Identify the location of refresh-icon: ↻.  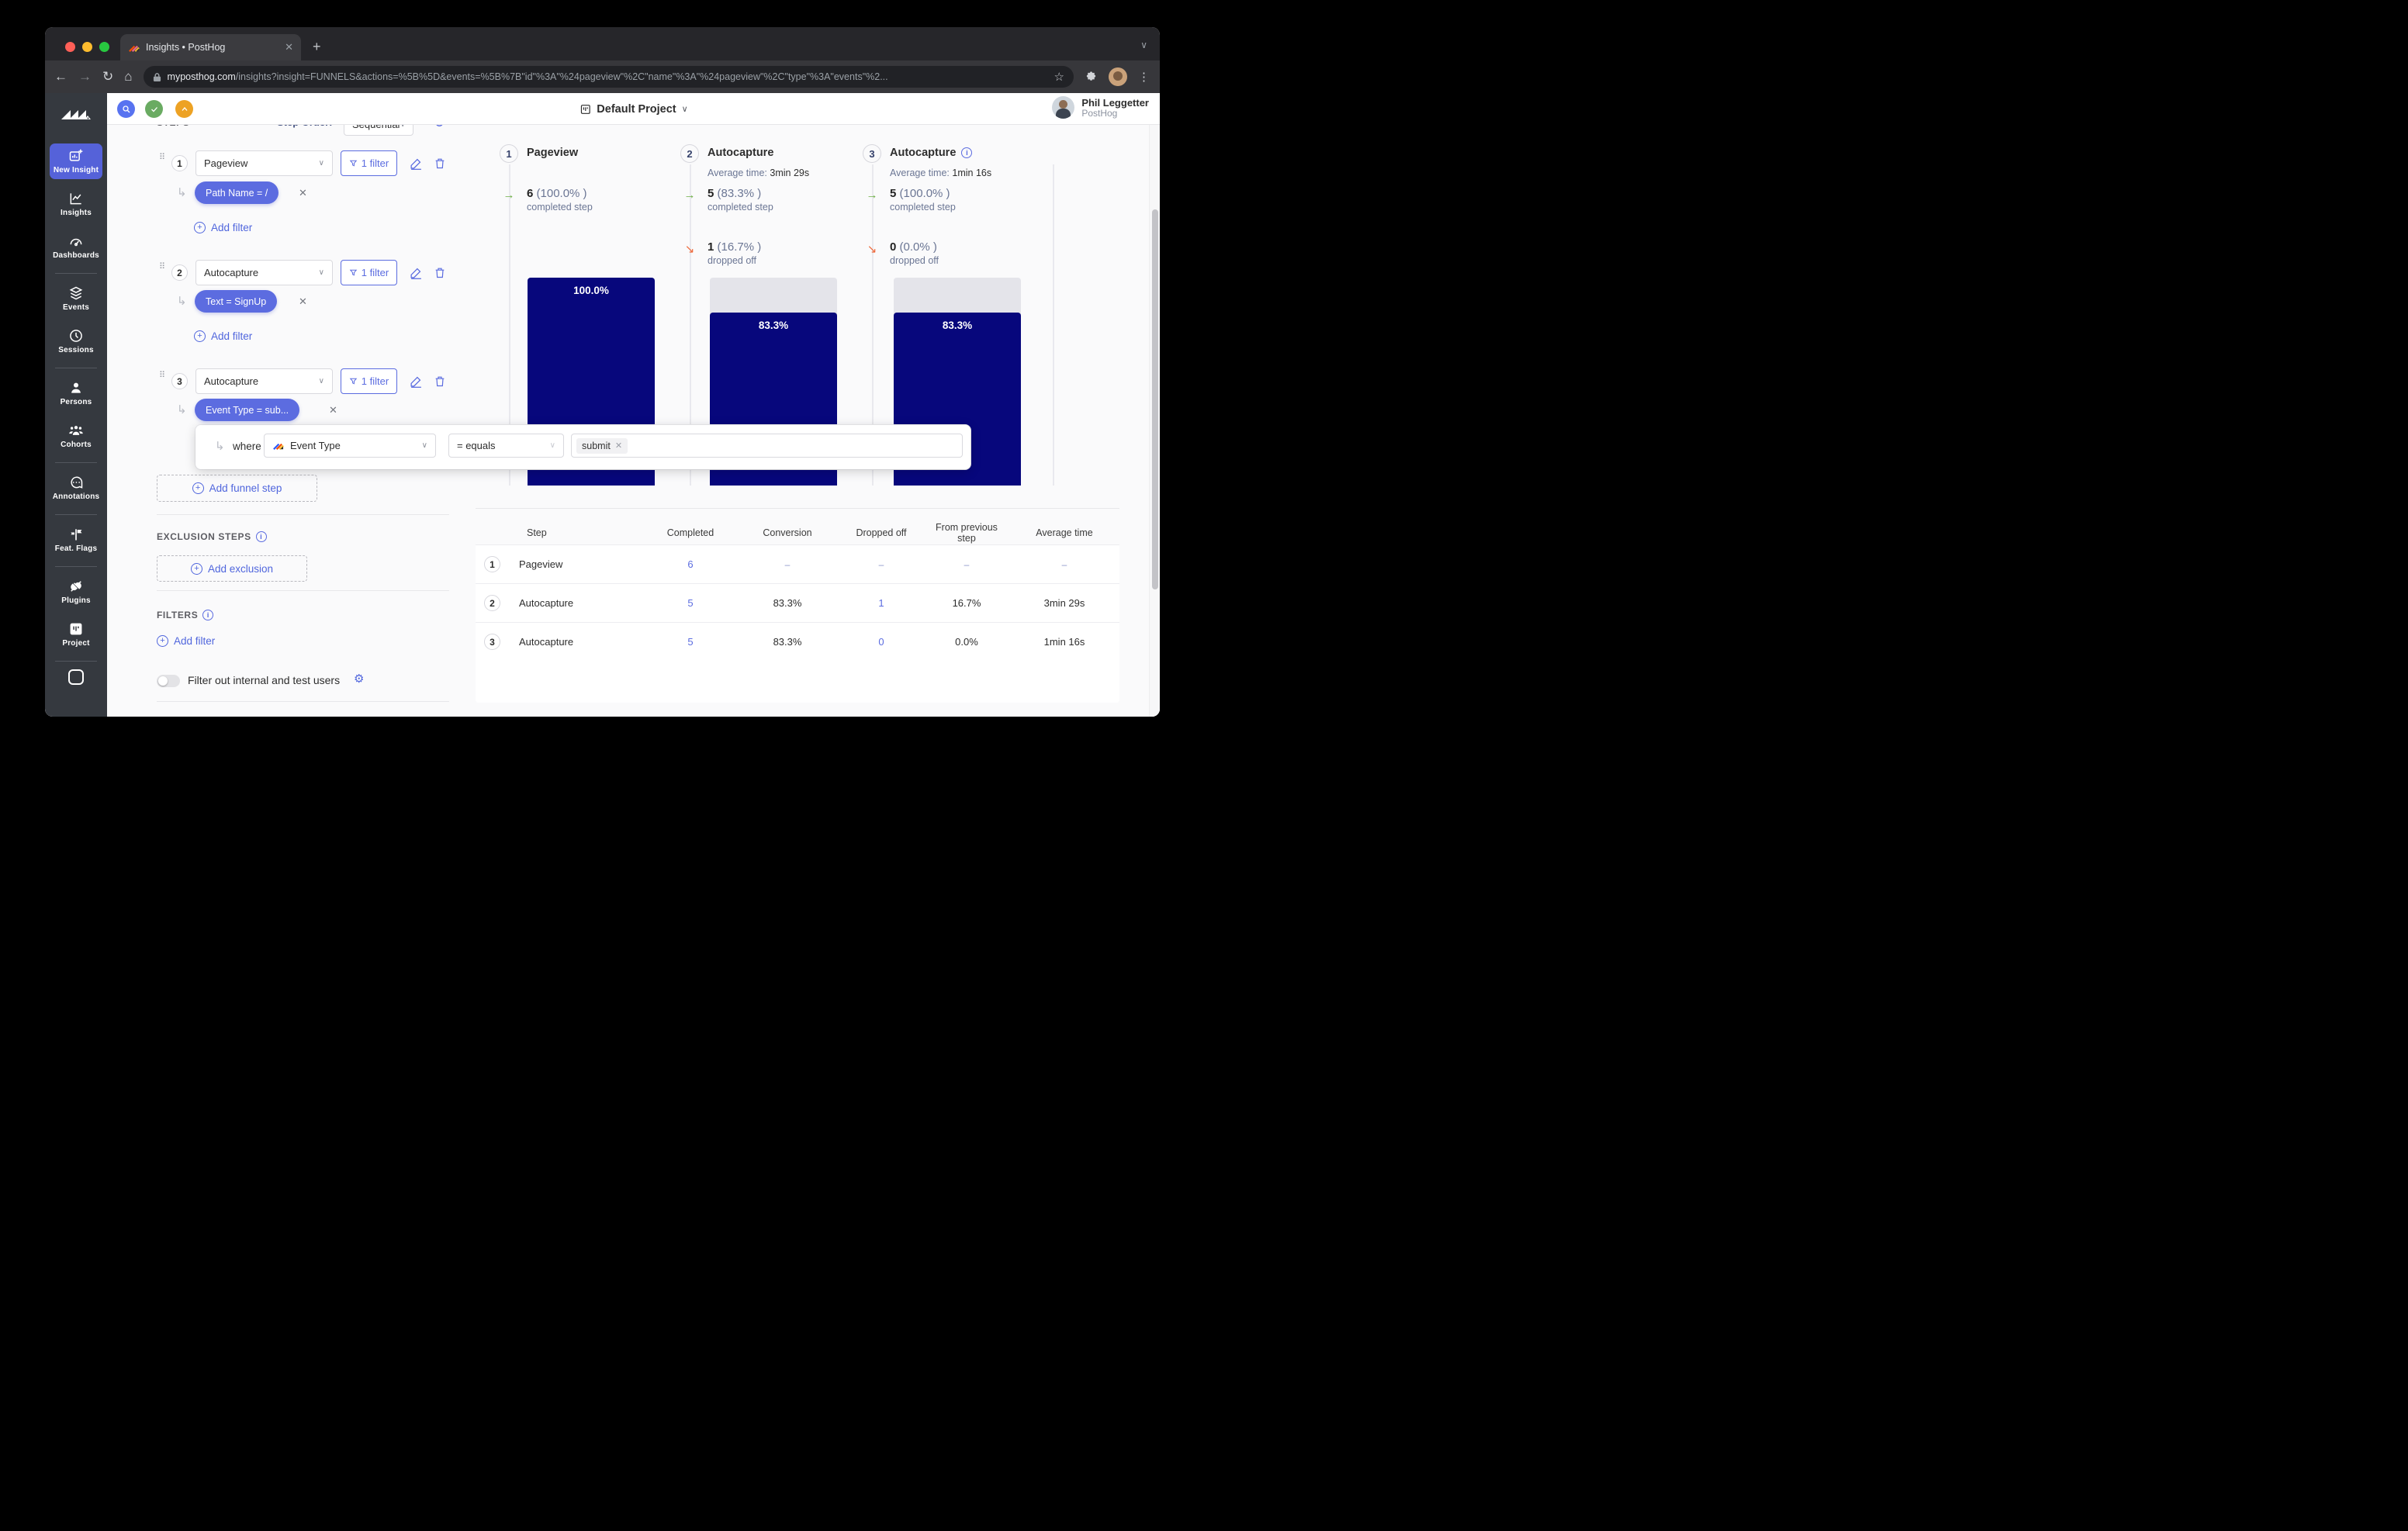
(439, 128).